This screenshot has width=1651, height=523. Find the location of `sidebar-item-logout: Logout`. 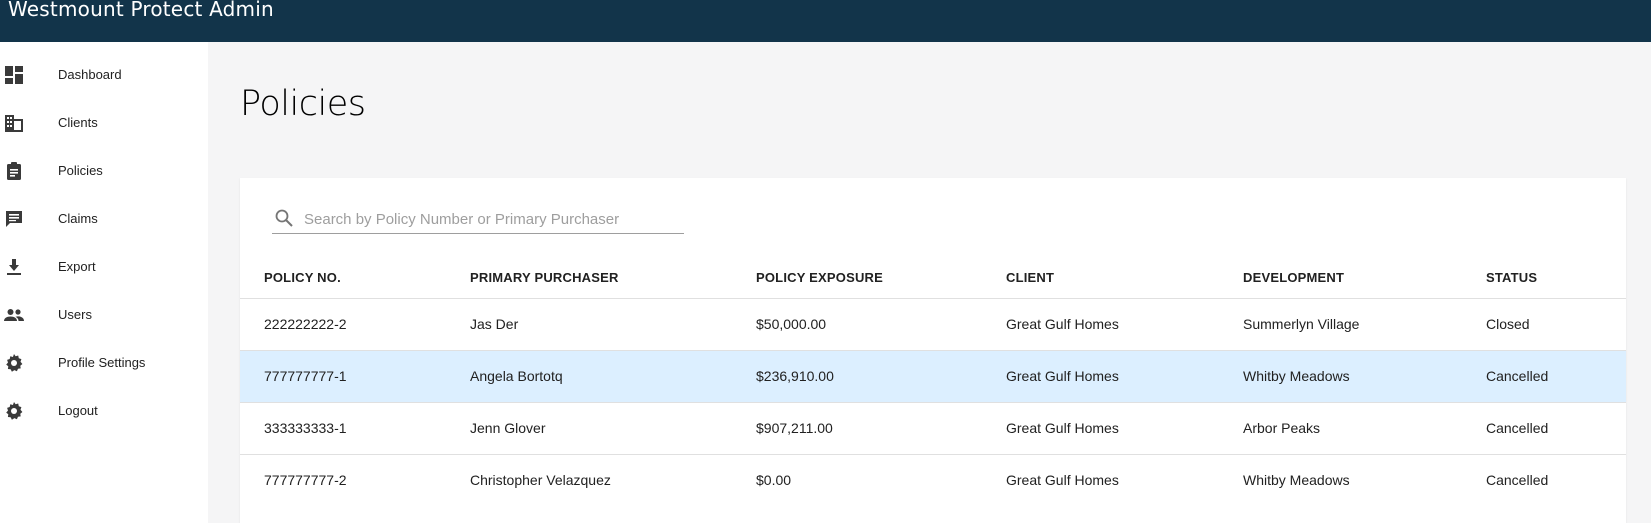

sidebar-item-logout: Logout is located at coordinates (104, 411).